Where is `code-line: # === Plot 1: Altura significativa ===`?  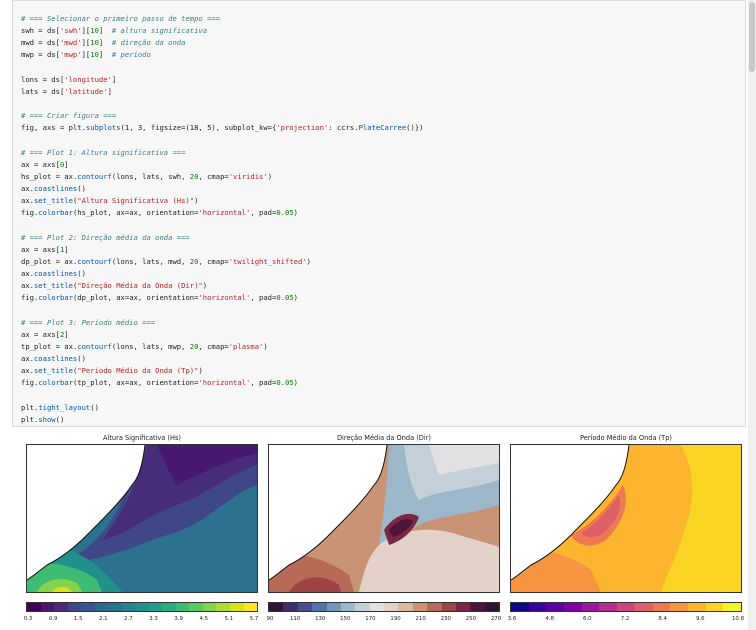
code-line: # === Plot 1: Altura significativa === is located at coordinates (222, 153).